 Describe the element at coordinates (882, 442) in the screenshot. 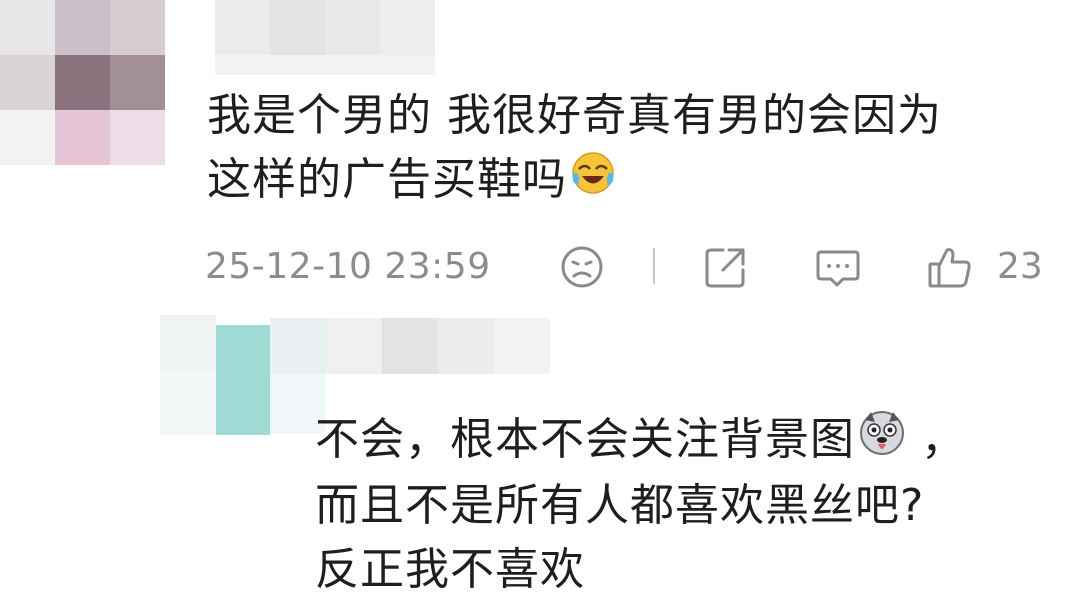

I see `husky-emoji` at that location.